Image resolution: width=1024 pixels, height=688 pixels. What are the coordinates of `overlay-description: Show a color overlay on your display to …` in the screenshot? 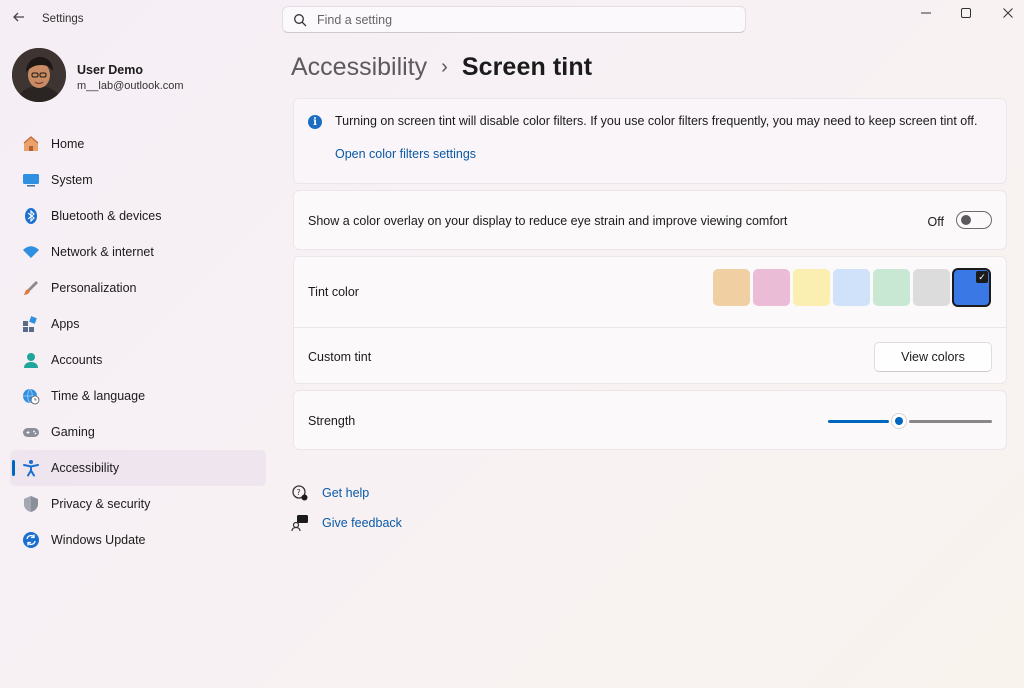 It's located at (548, 221).